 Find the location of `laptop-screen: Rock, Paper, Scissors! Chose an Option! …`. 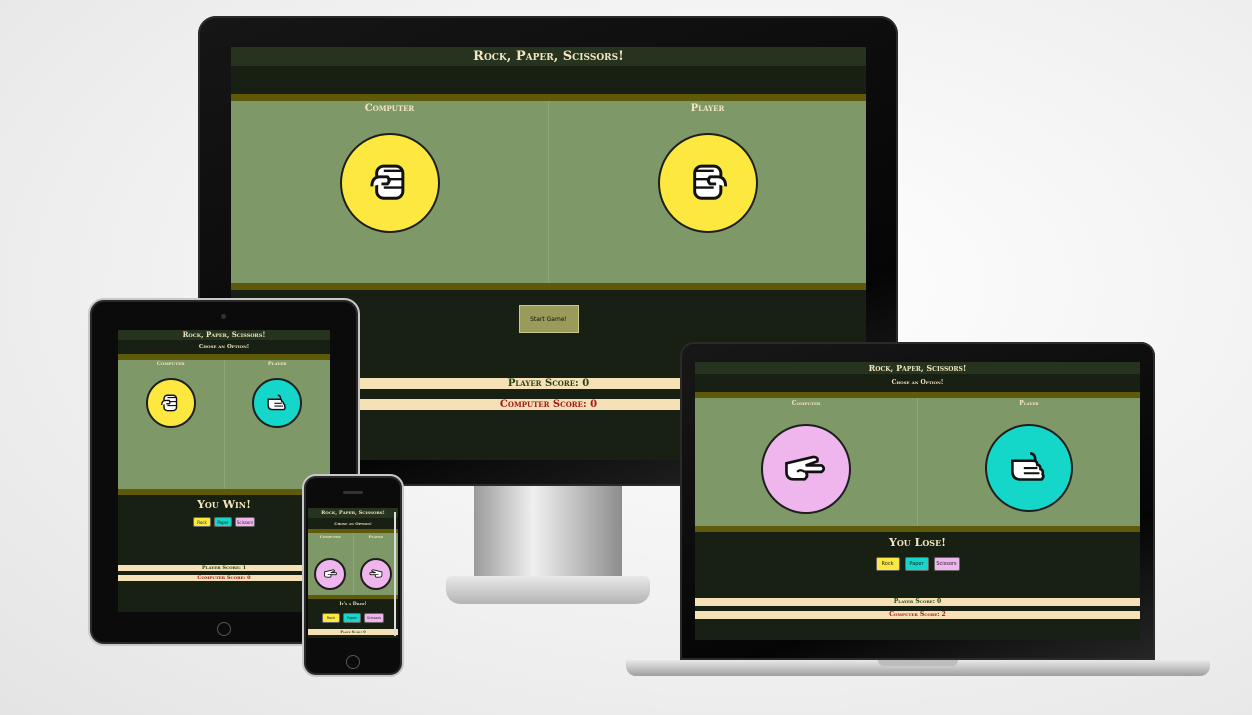

laptop-screen: Rock, Paper, Scissors! Chose an Option! … is located at coordinates (917, 501).